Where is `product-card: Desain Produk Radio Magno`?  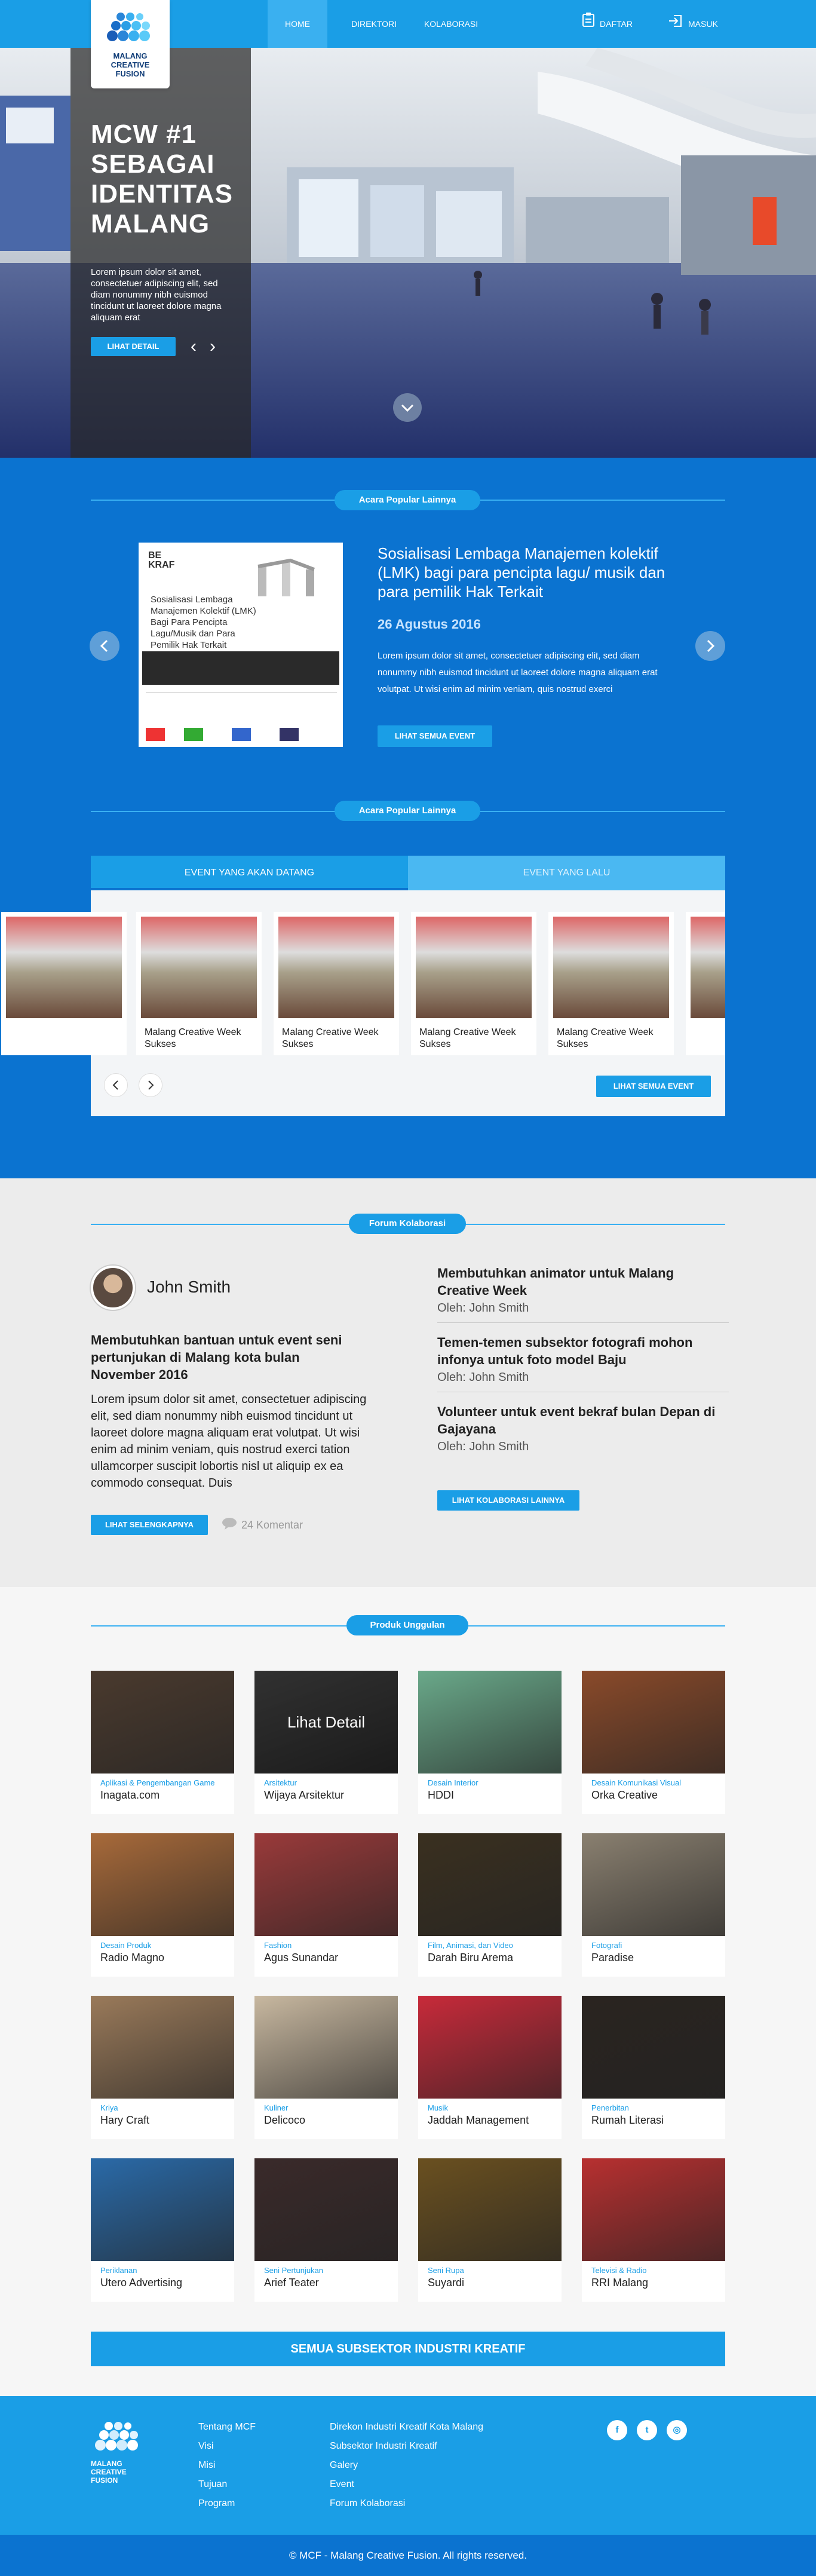
product-card: Desain Produk Radio Magno is located at coordinates (163, 1905).